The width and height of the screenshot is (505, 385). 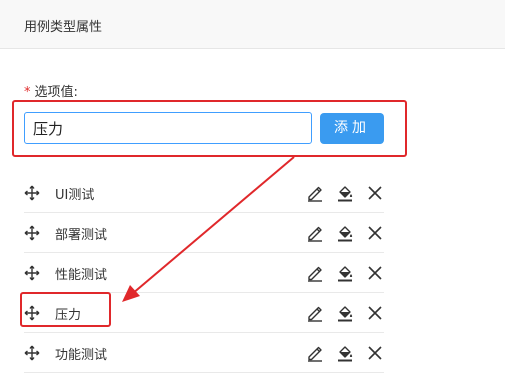 I want to click on dialog-header: 用例类型属性, so click(x=252, y=24).